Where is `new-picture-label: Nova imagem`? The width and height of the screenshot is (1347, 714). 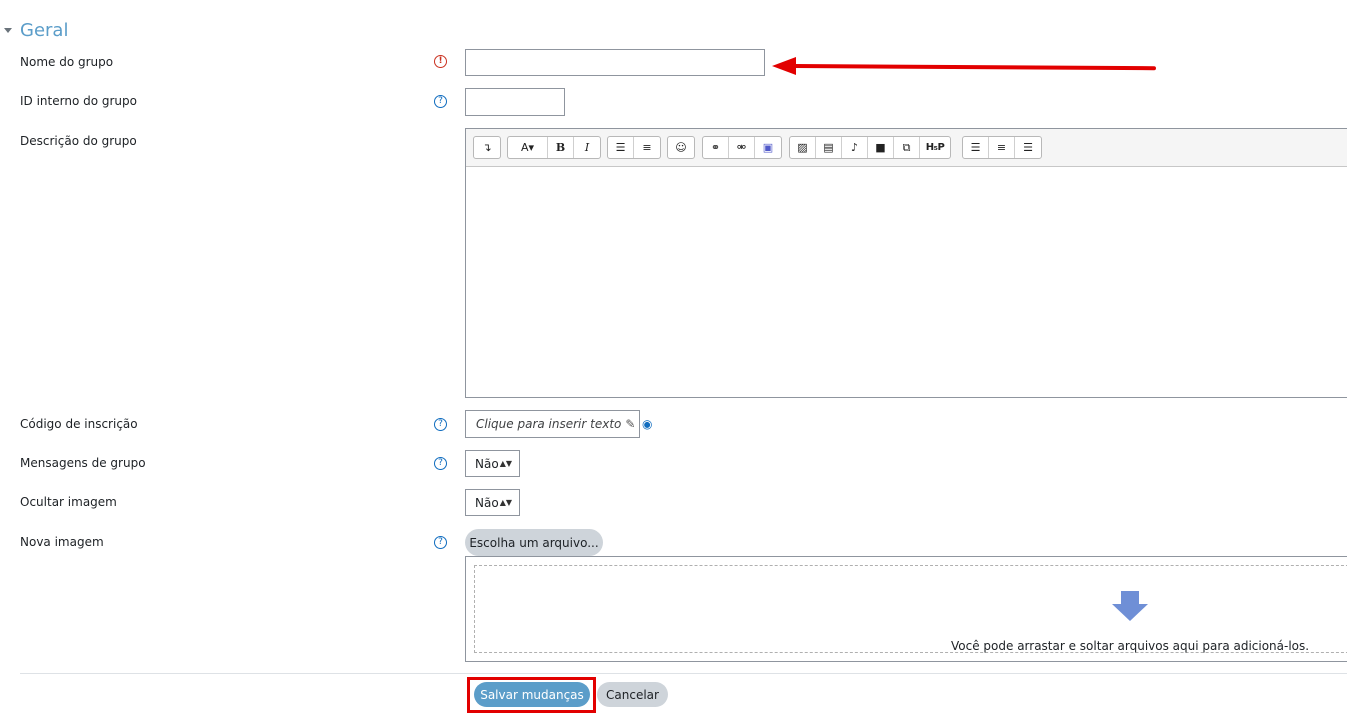
new-picture-label: Nova imagem is located at coordinates (62, 542).